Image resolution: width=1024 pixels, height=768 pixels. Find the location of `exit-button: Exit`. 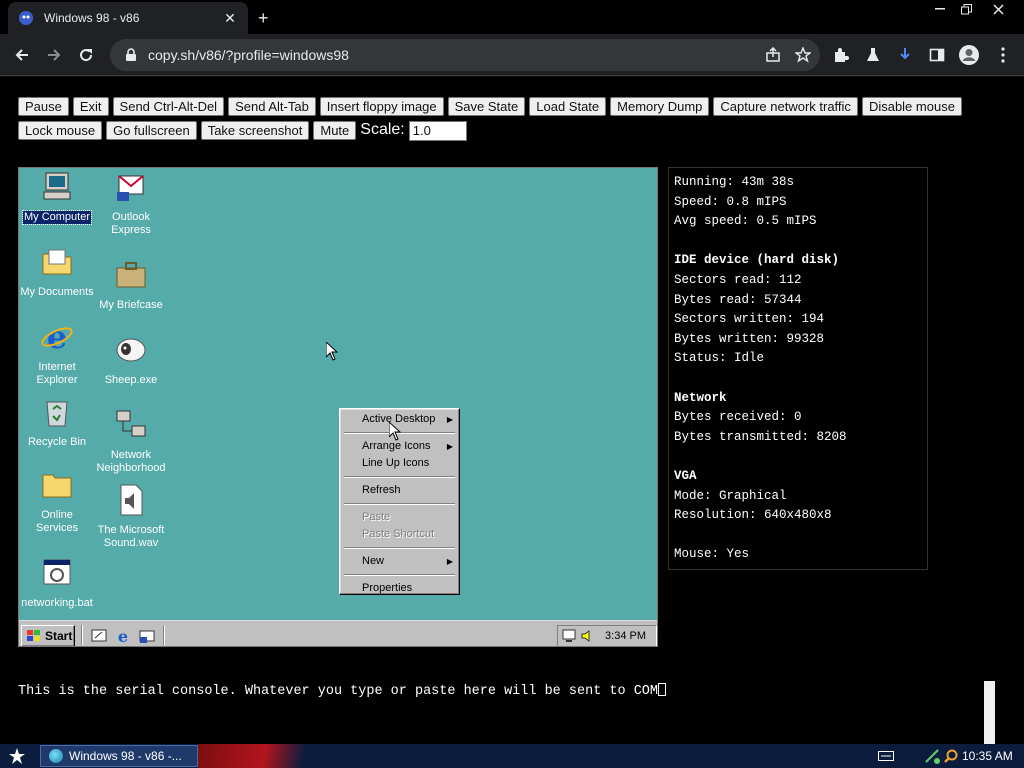

exit-button: Exit is located at coordinates (90, 106).